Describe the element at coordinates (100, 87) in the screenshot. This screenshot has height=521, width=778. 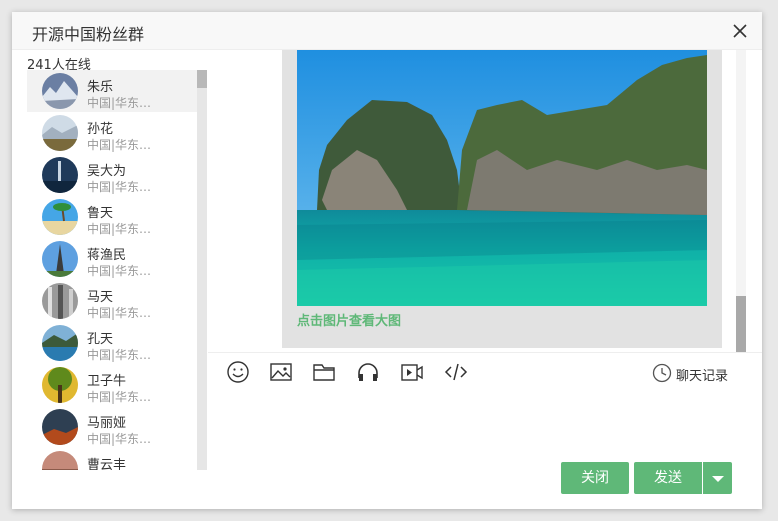
I see `member-name: 朱乐` at that location.